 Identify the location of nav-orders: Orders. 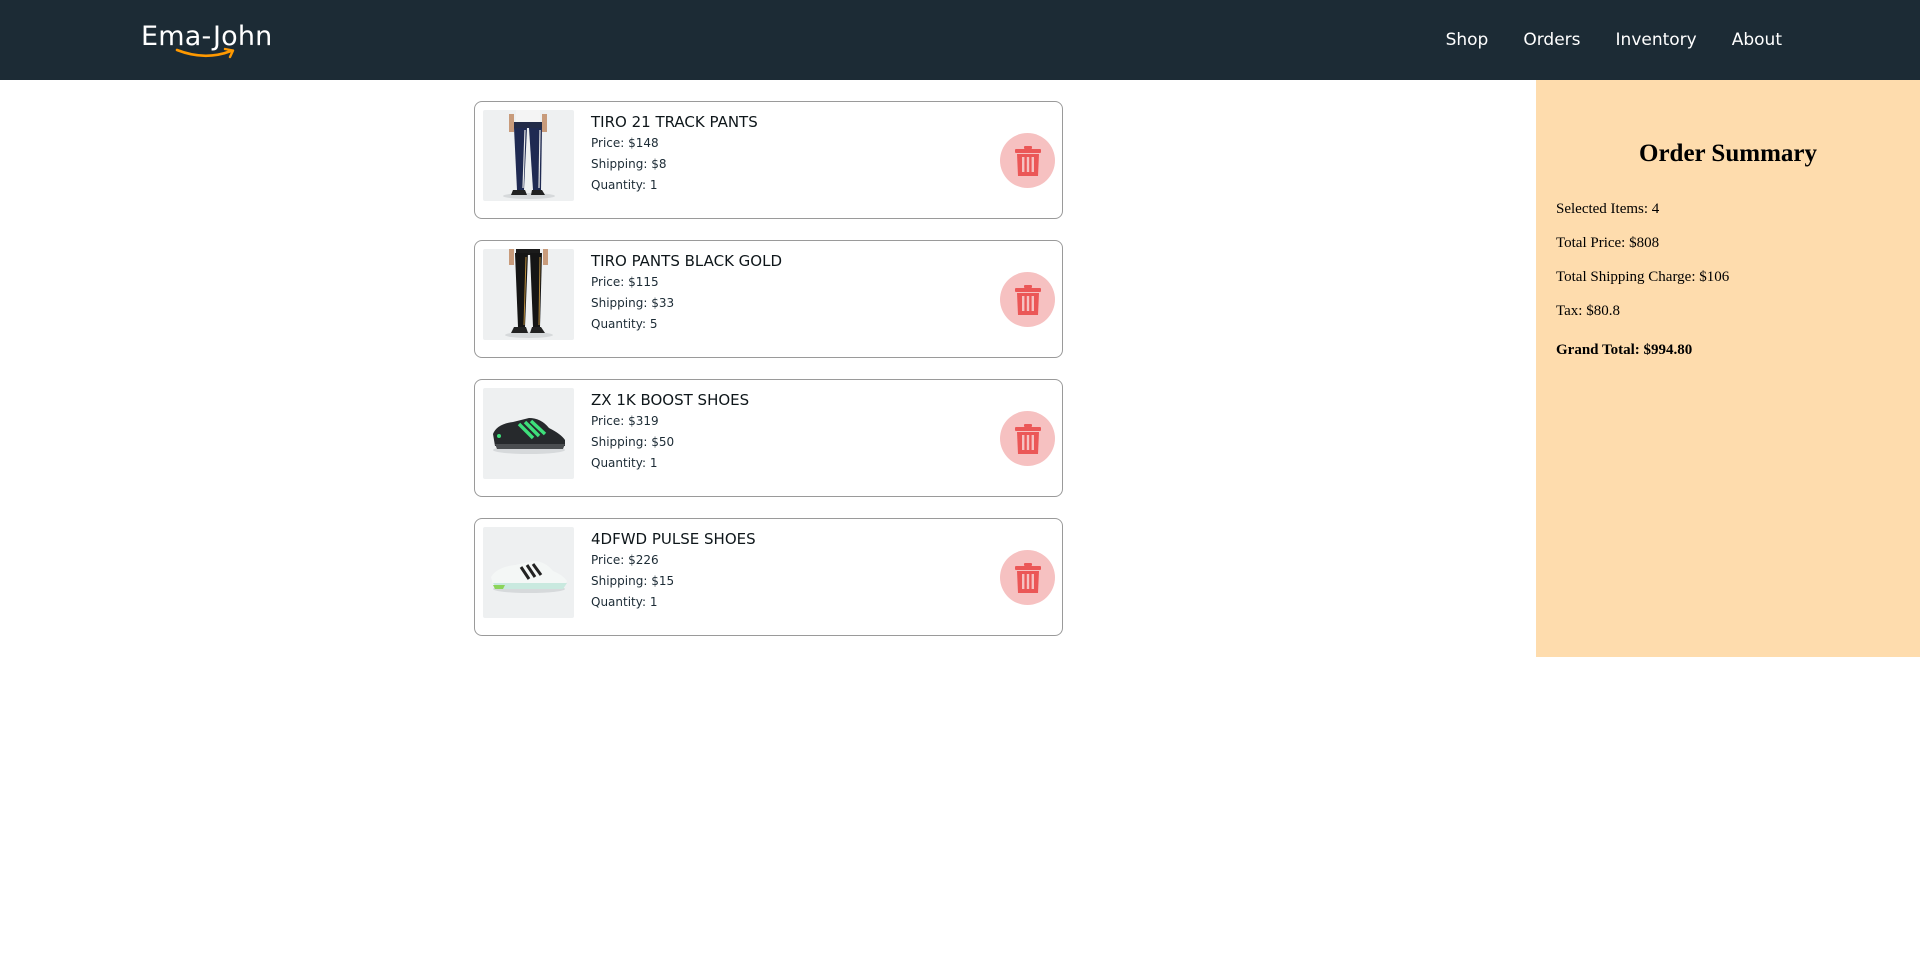
(1551, 40).